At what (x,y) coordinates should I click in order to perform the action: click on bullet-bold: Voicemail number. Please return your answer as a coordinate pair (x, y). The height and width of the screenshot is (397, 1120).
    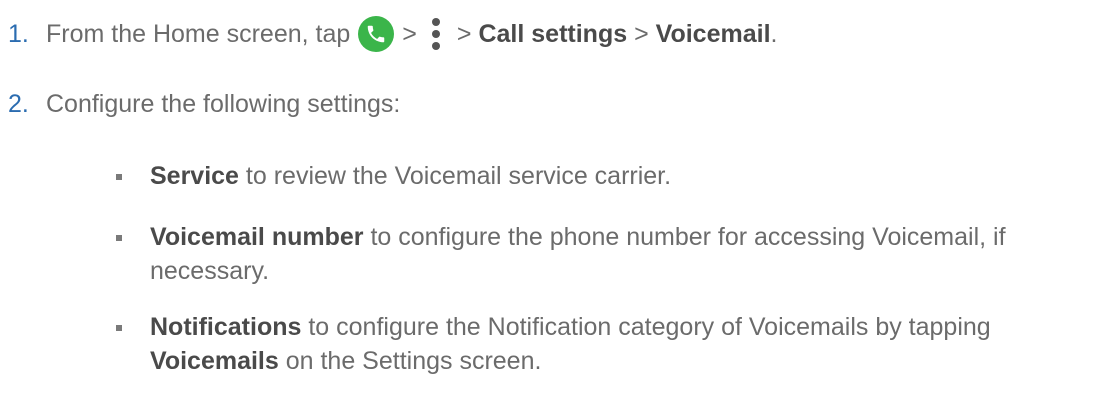
    Looking at the image, I should click on (257, 237).